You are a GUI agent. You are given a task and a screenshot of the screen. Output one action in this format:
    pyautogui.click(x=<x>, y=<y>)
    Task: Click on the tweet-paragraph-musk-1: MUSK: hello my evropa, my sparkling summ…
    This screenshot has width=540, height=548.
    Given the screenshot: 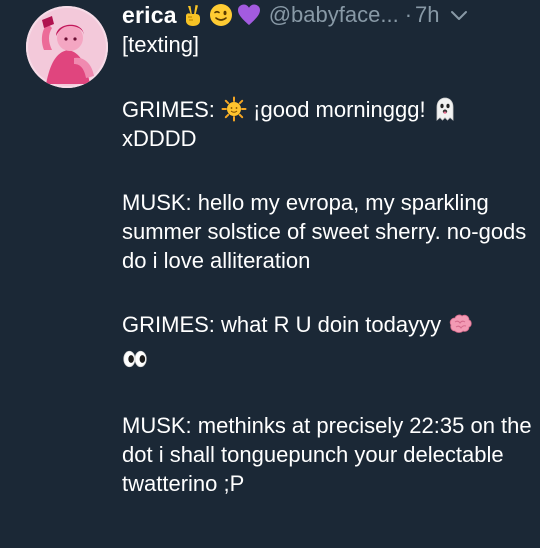 What is the action you would take?
    pyautogui.click(x=324, y=231)
    